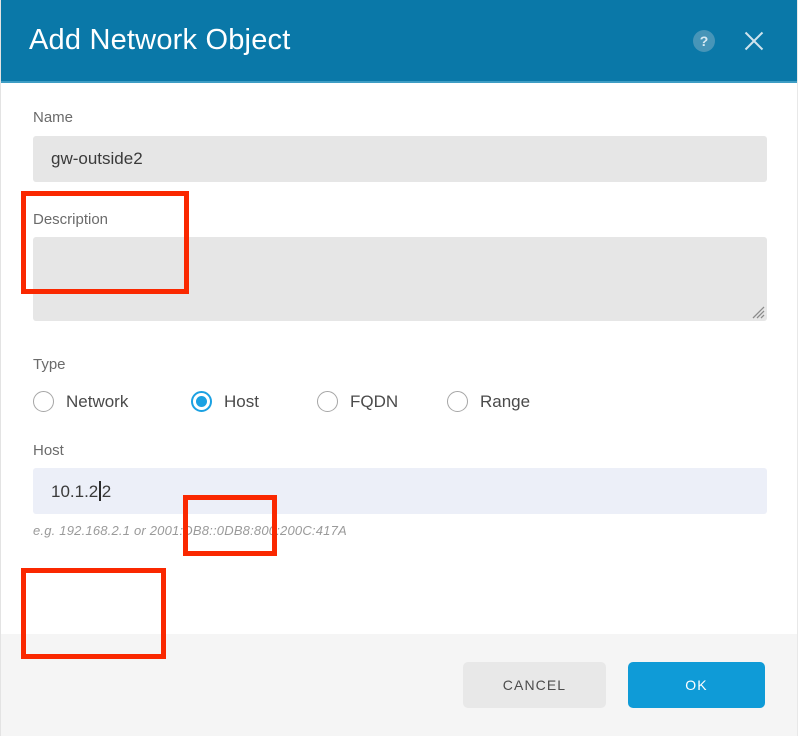 The image size is (798, 736). I want to click on radio-option-fqdn: FQDN, so click(382, 402).